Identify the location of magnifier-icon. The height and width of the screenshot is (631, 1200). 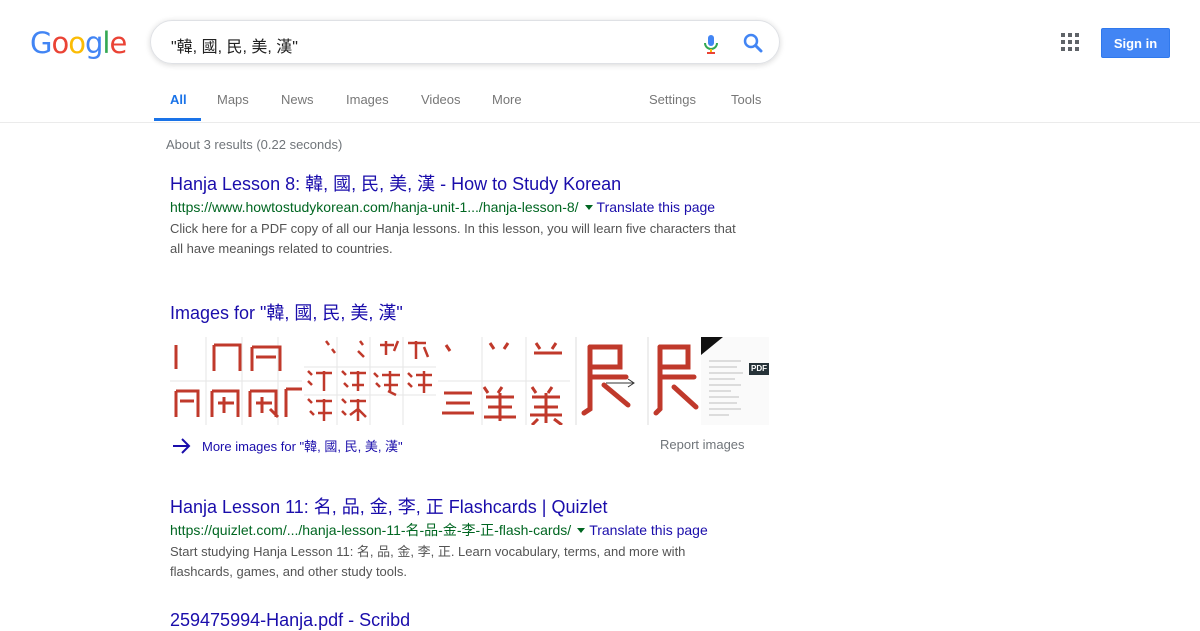
(753, 43).